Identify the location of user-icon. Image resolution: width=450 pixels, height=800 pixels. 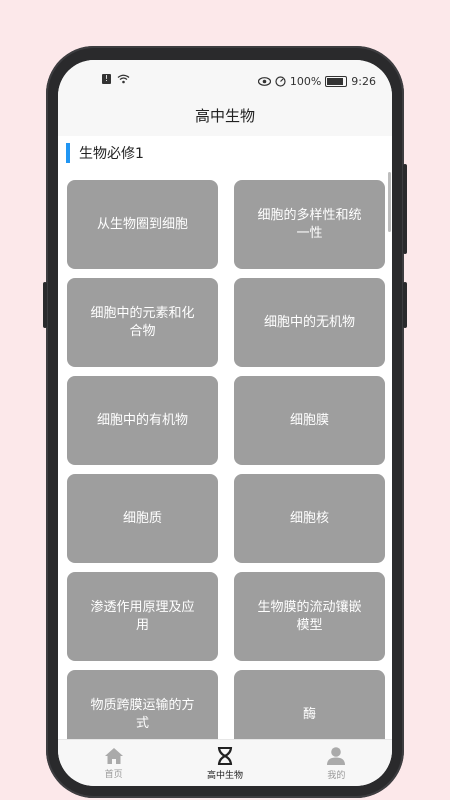
(336, 755).